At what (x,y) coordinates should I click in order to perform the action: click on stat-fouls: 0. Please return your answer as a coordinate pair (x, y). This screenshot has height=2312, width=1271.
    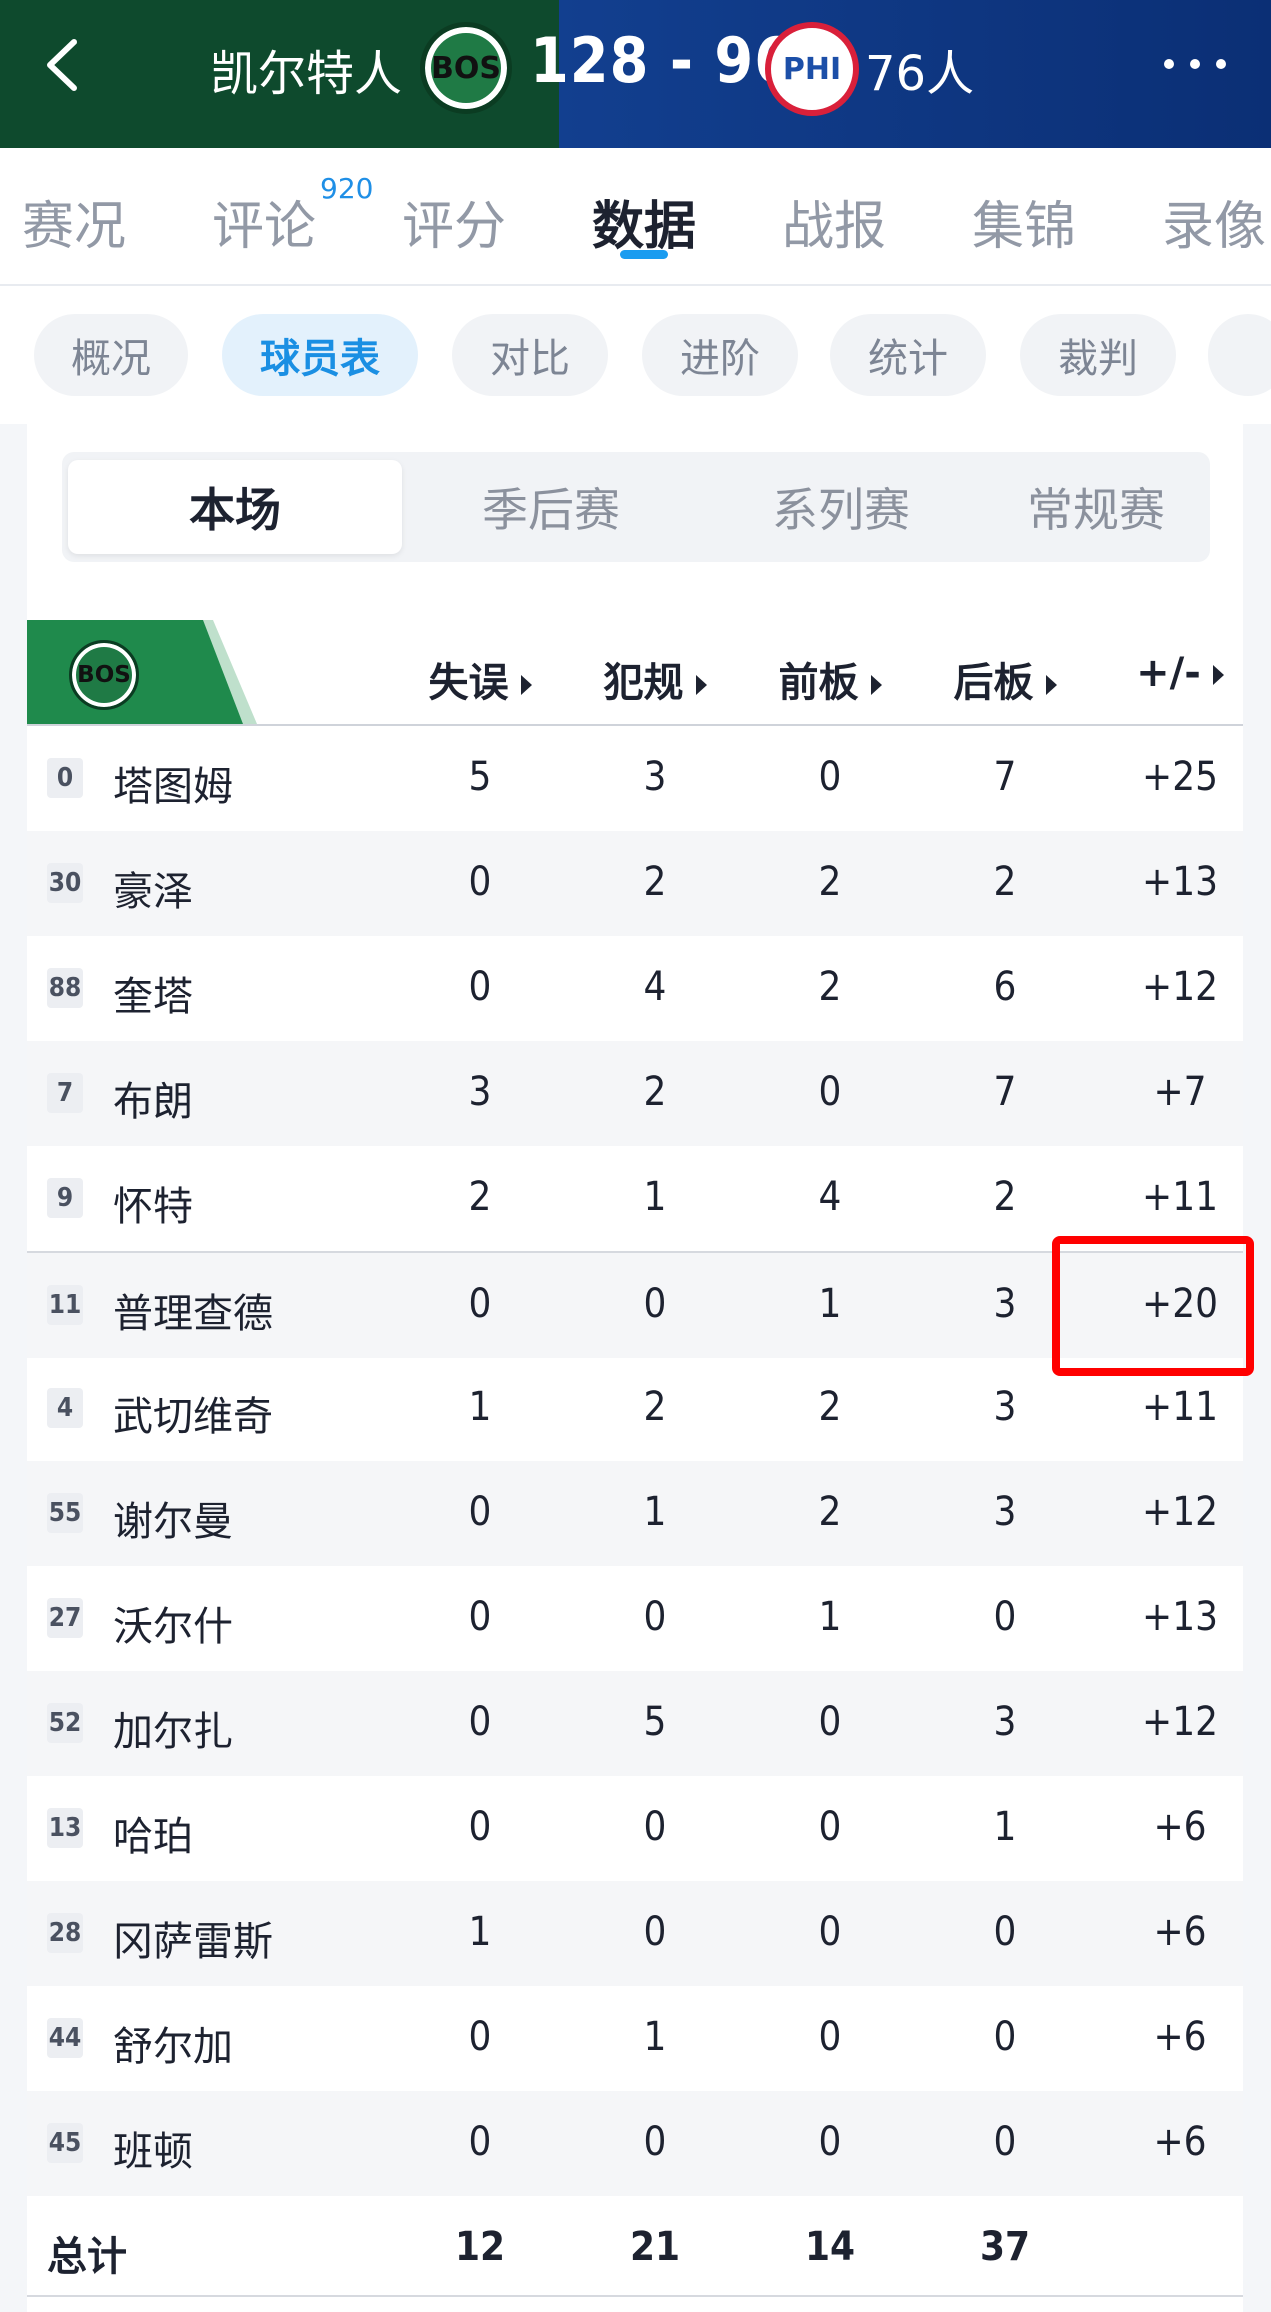
    Looking at the image, I should click on (655, 1617).